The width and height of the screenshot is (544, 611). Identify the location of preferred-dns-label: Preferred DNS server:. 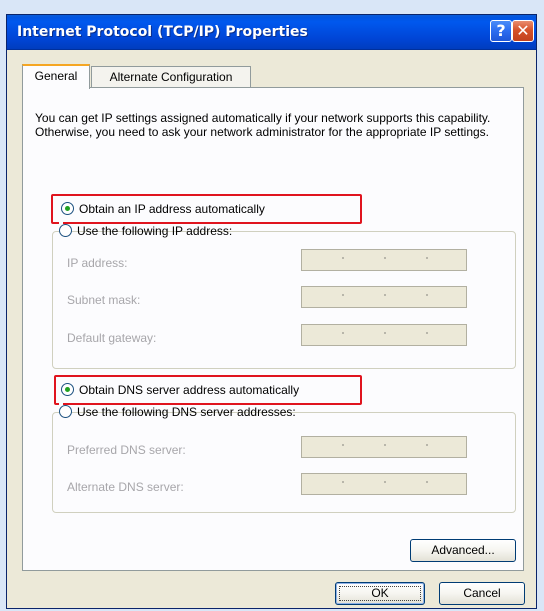
(126, 450).